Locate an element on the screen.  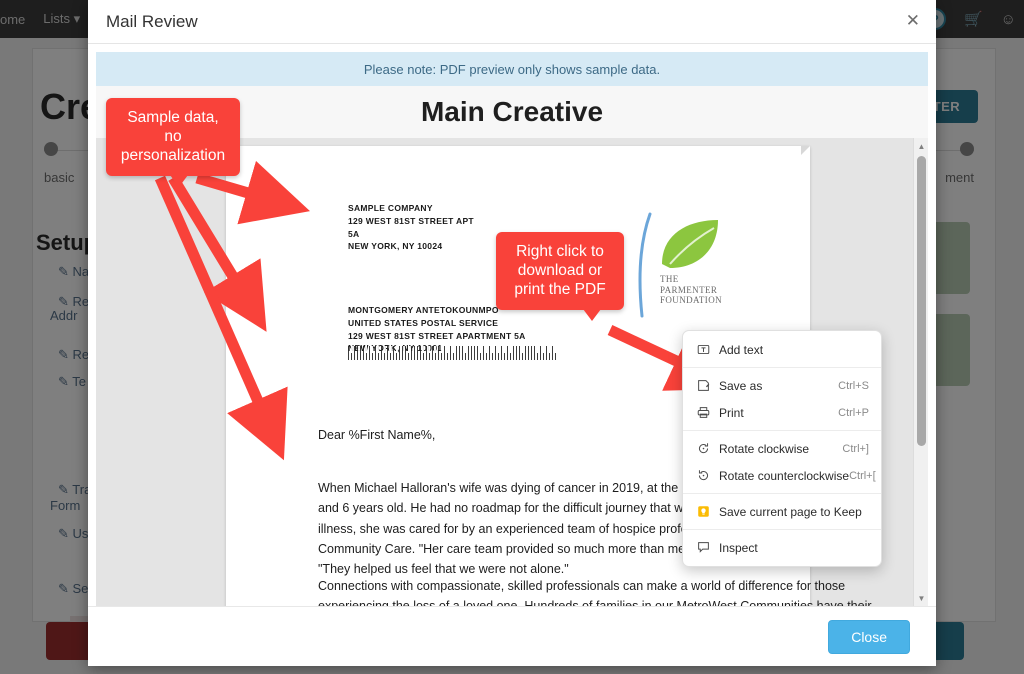
context-menu-shortcut: Ctrl+] is located at coordinates (855, 448).